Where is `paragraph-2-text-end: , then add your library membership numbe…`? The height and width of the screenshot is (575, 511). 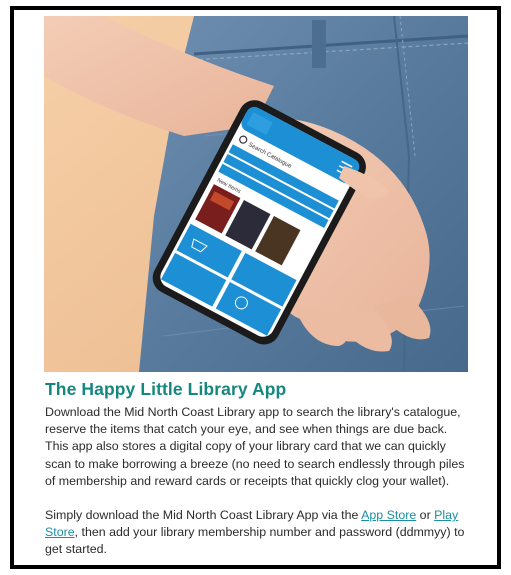 paragraph-2-text-end: , then add your library membership numbe… is located at coordinates (255, 541).